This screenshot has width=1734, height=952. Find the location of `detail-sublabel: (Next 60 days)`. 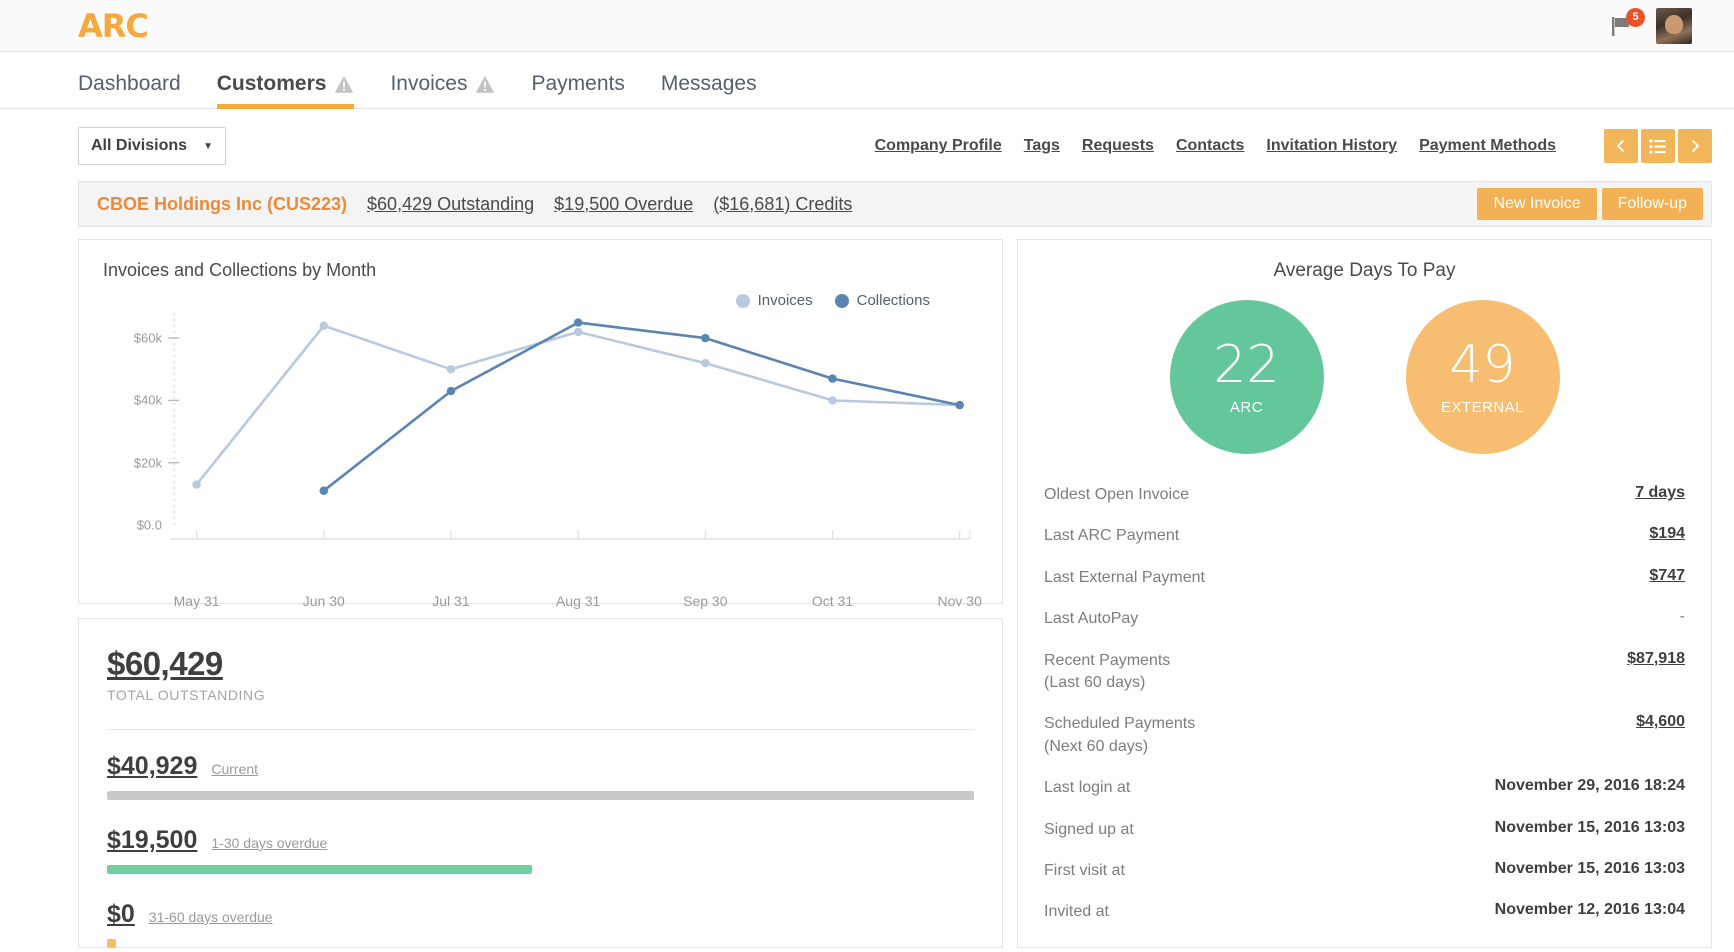

detail-sublabel: (Next 60 days) is located at coordinates (1096, 746).